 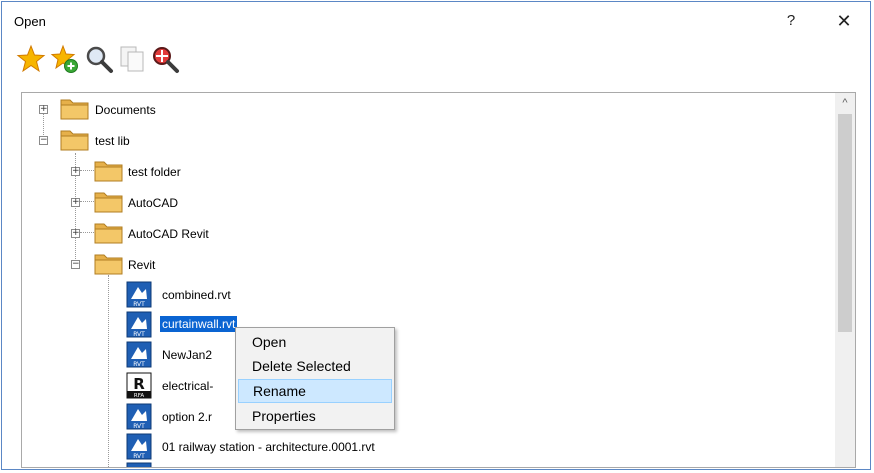 What do you see at coordinates (172, 265) in the screenshot?
I see `tree-node-revit: − Revit` at bounding box center [172, 265].